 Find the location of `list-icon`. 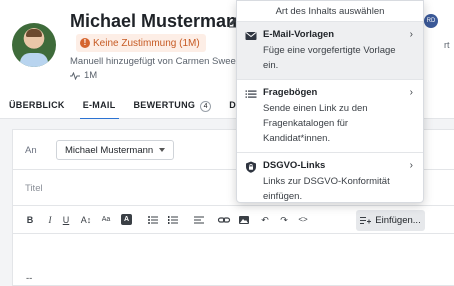

list-icon is located at coordinates (251, 94).